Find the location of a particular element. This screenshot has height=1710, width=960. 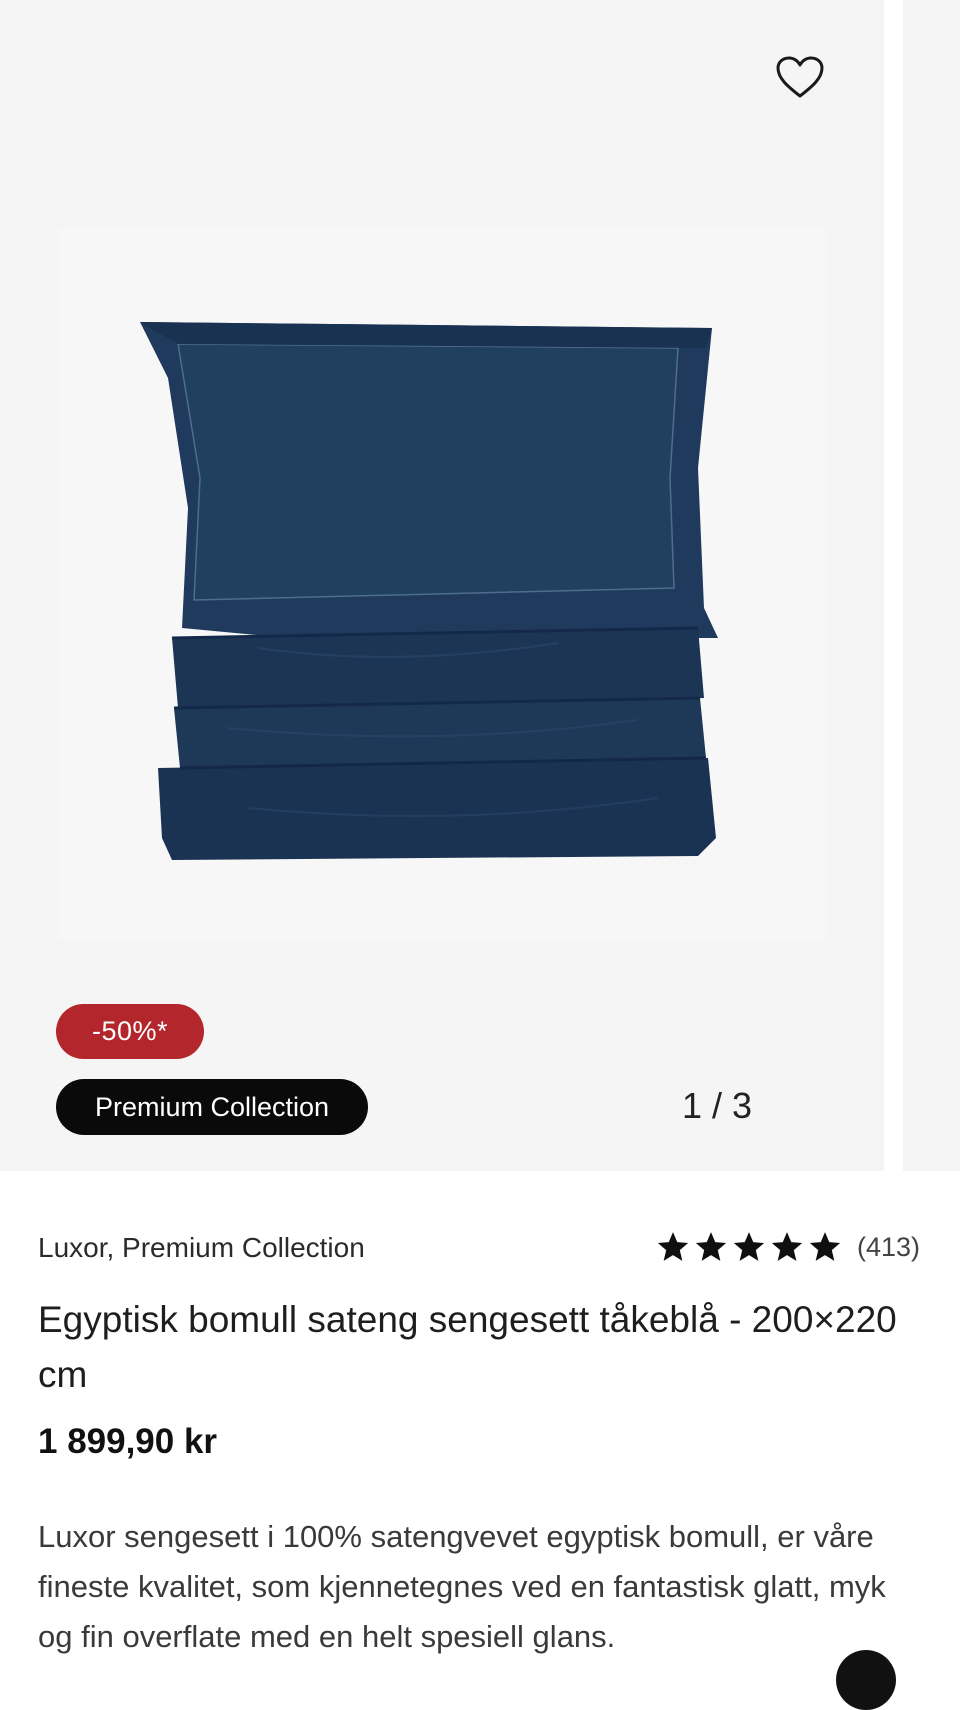

chat-button is located at coordinates (866, 1680).